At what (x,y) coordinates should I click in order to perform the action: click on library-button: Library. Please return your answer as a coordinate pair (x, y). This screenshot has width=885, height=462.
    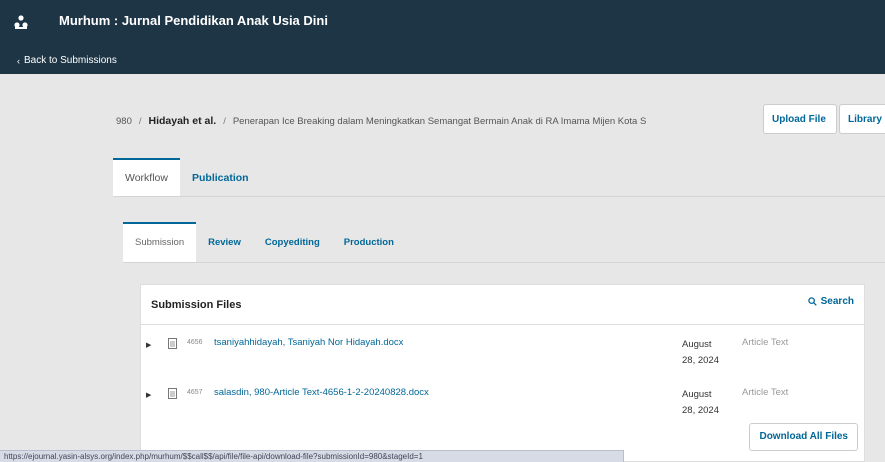
    Looking at the image, I should click on (862, 119).